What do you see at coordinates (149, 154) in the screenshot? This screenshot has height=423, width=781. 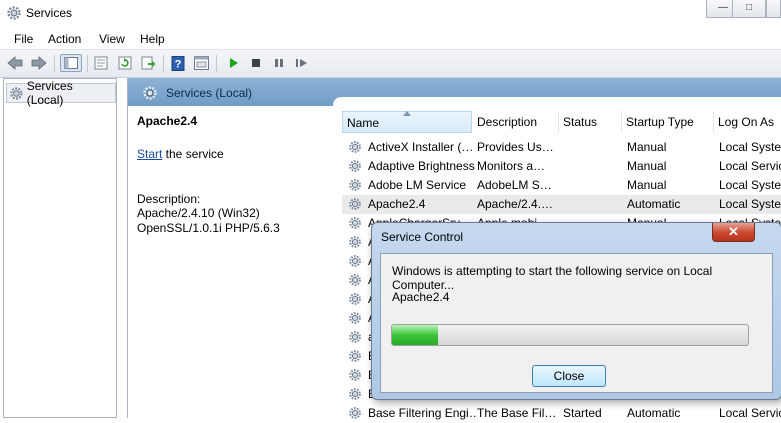 I see `start-link: Start` at bounding box center [149, 154].